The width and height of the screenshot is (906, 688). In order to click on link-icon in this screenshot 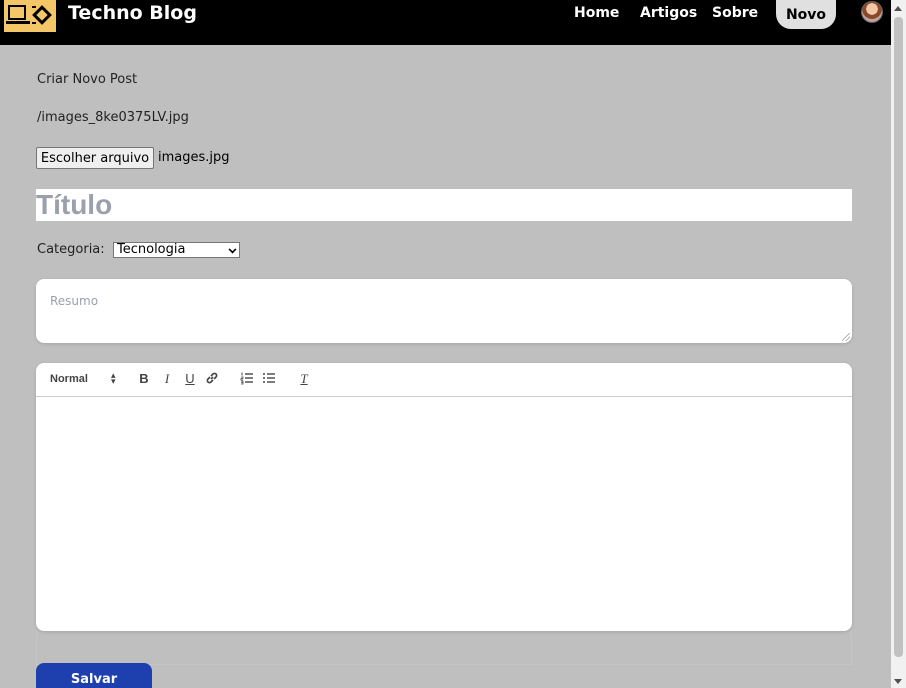, I will do `click(212, 378)`.